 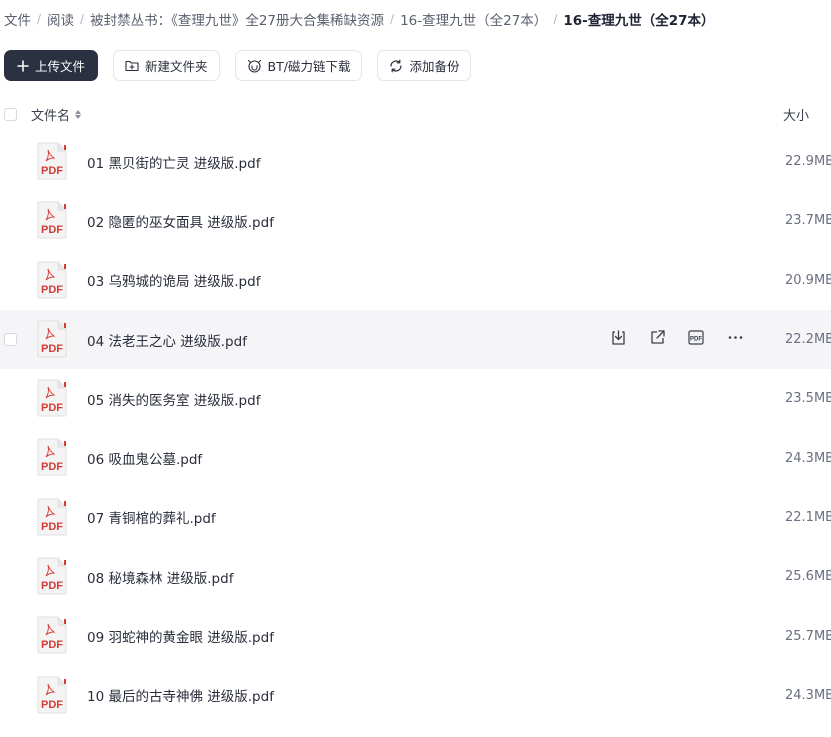 What do you see at coordinates (78, 114) in the screenshot?
I see `sort-icon` at bounding box center [78, 114].